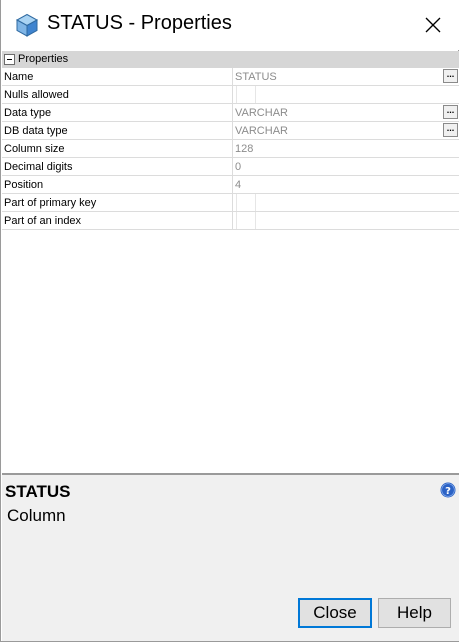  Describe the element at coordinates (27, 25) in the screenshot. I see `cube-icon` at that location.